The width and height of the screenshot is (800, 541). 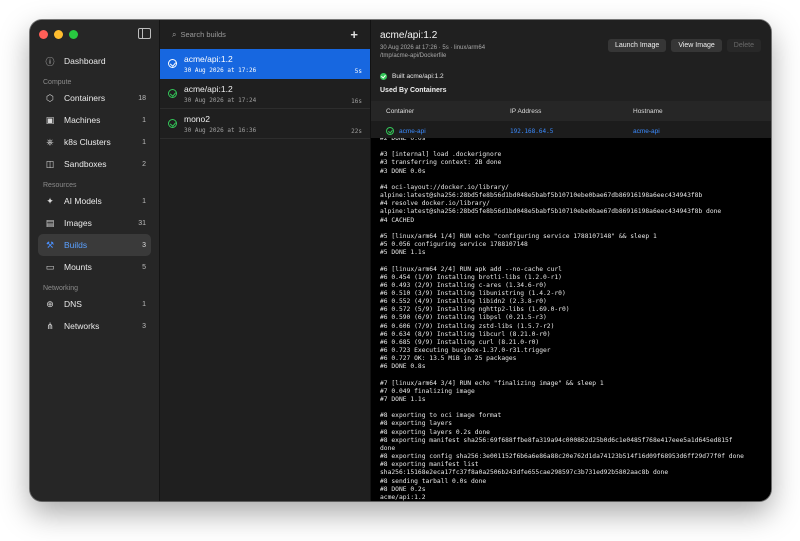 I want to click on log-line: #7 DONE 1.1s, so click(x=403, y=399).